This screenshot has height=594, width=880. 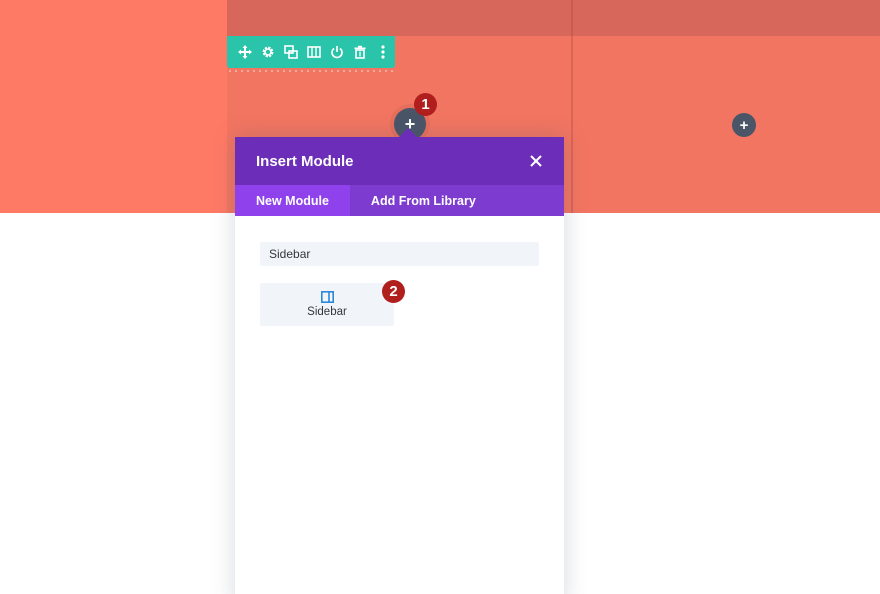 I want to click on tab-new-module: New Module, so click(x=292, y=200).